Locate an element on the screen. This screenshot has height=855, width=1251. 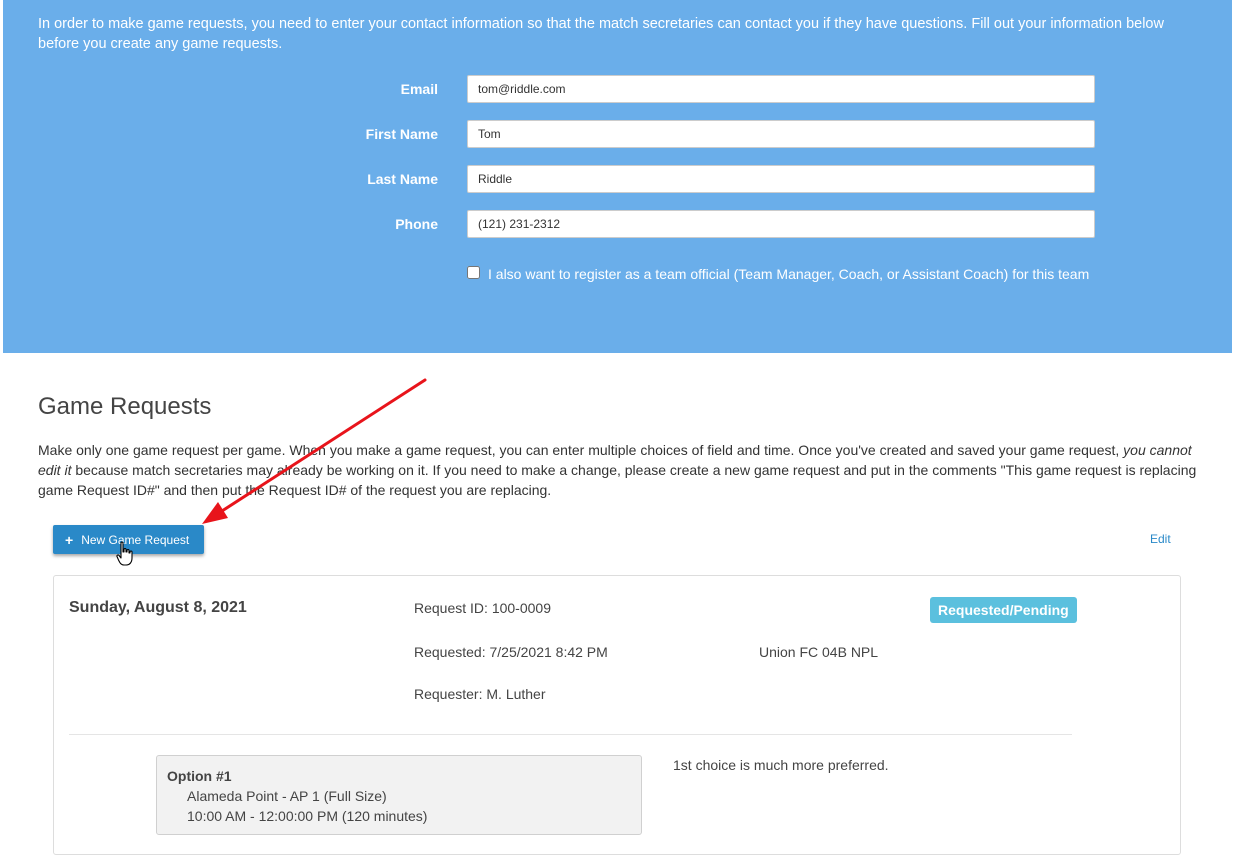
email-label: Email is located at coordinates (419, 89).